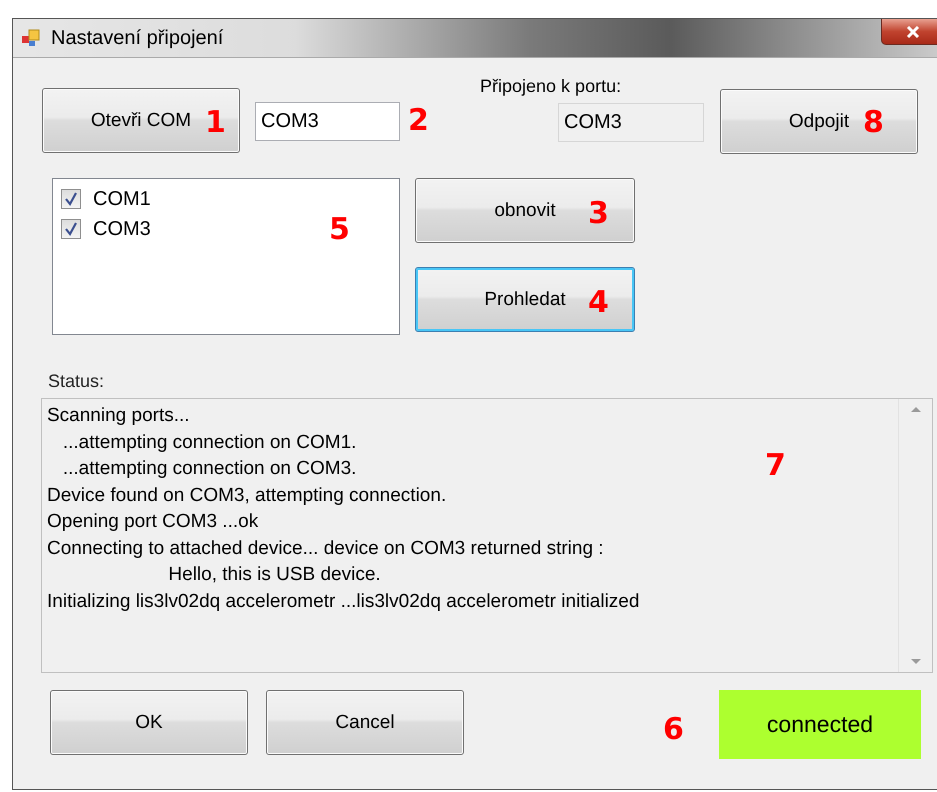  I want to click on callout-number: 1, so click(215, 123).